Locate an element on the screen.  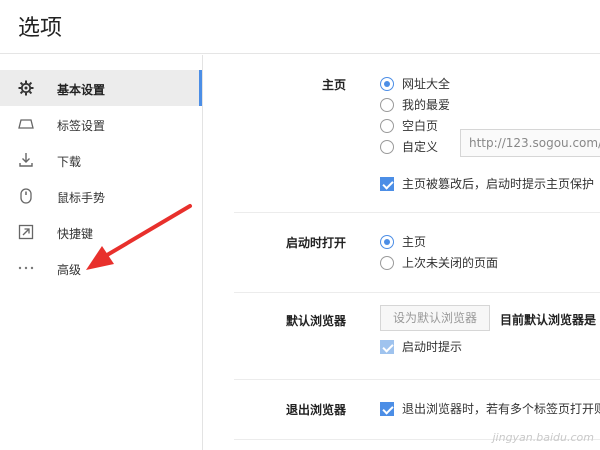
radio-homepage-option: 自定义 is located at coordinates (409, 146).